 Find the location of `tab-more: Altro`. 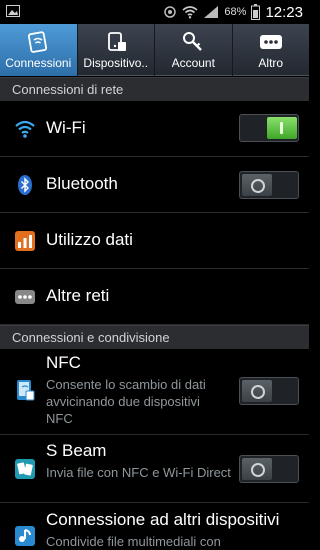

tab-more: Altro is located at coordinates (271, 50).